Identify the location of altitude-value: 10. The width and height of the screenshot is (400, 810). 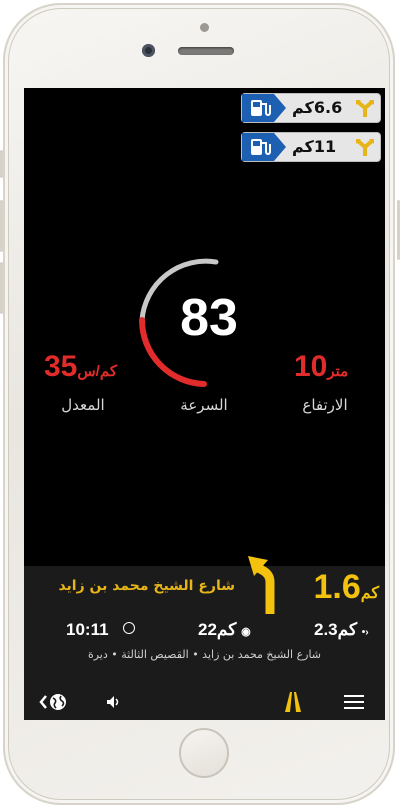
(311, 366).